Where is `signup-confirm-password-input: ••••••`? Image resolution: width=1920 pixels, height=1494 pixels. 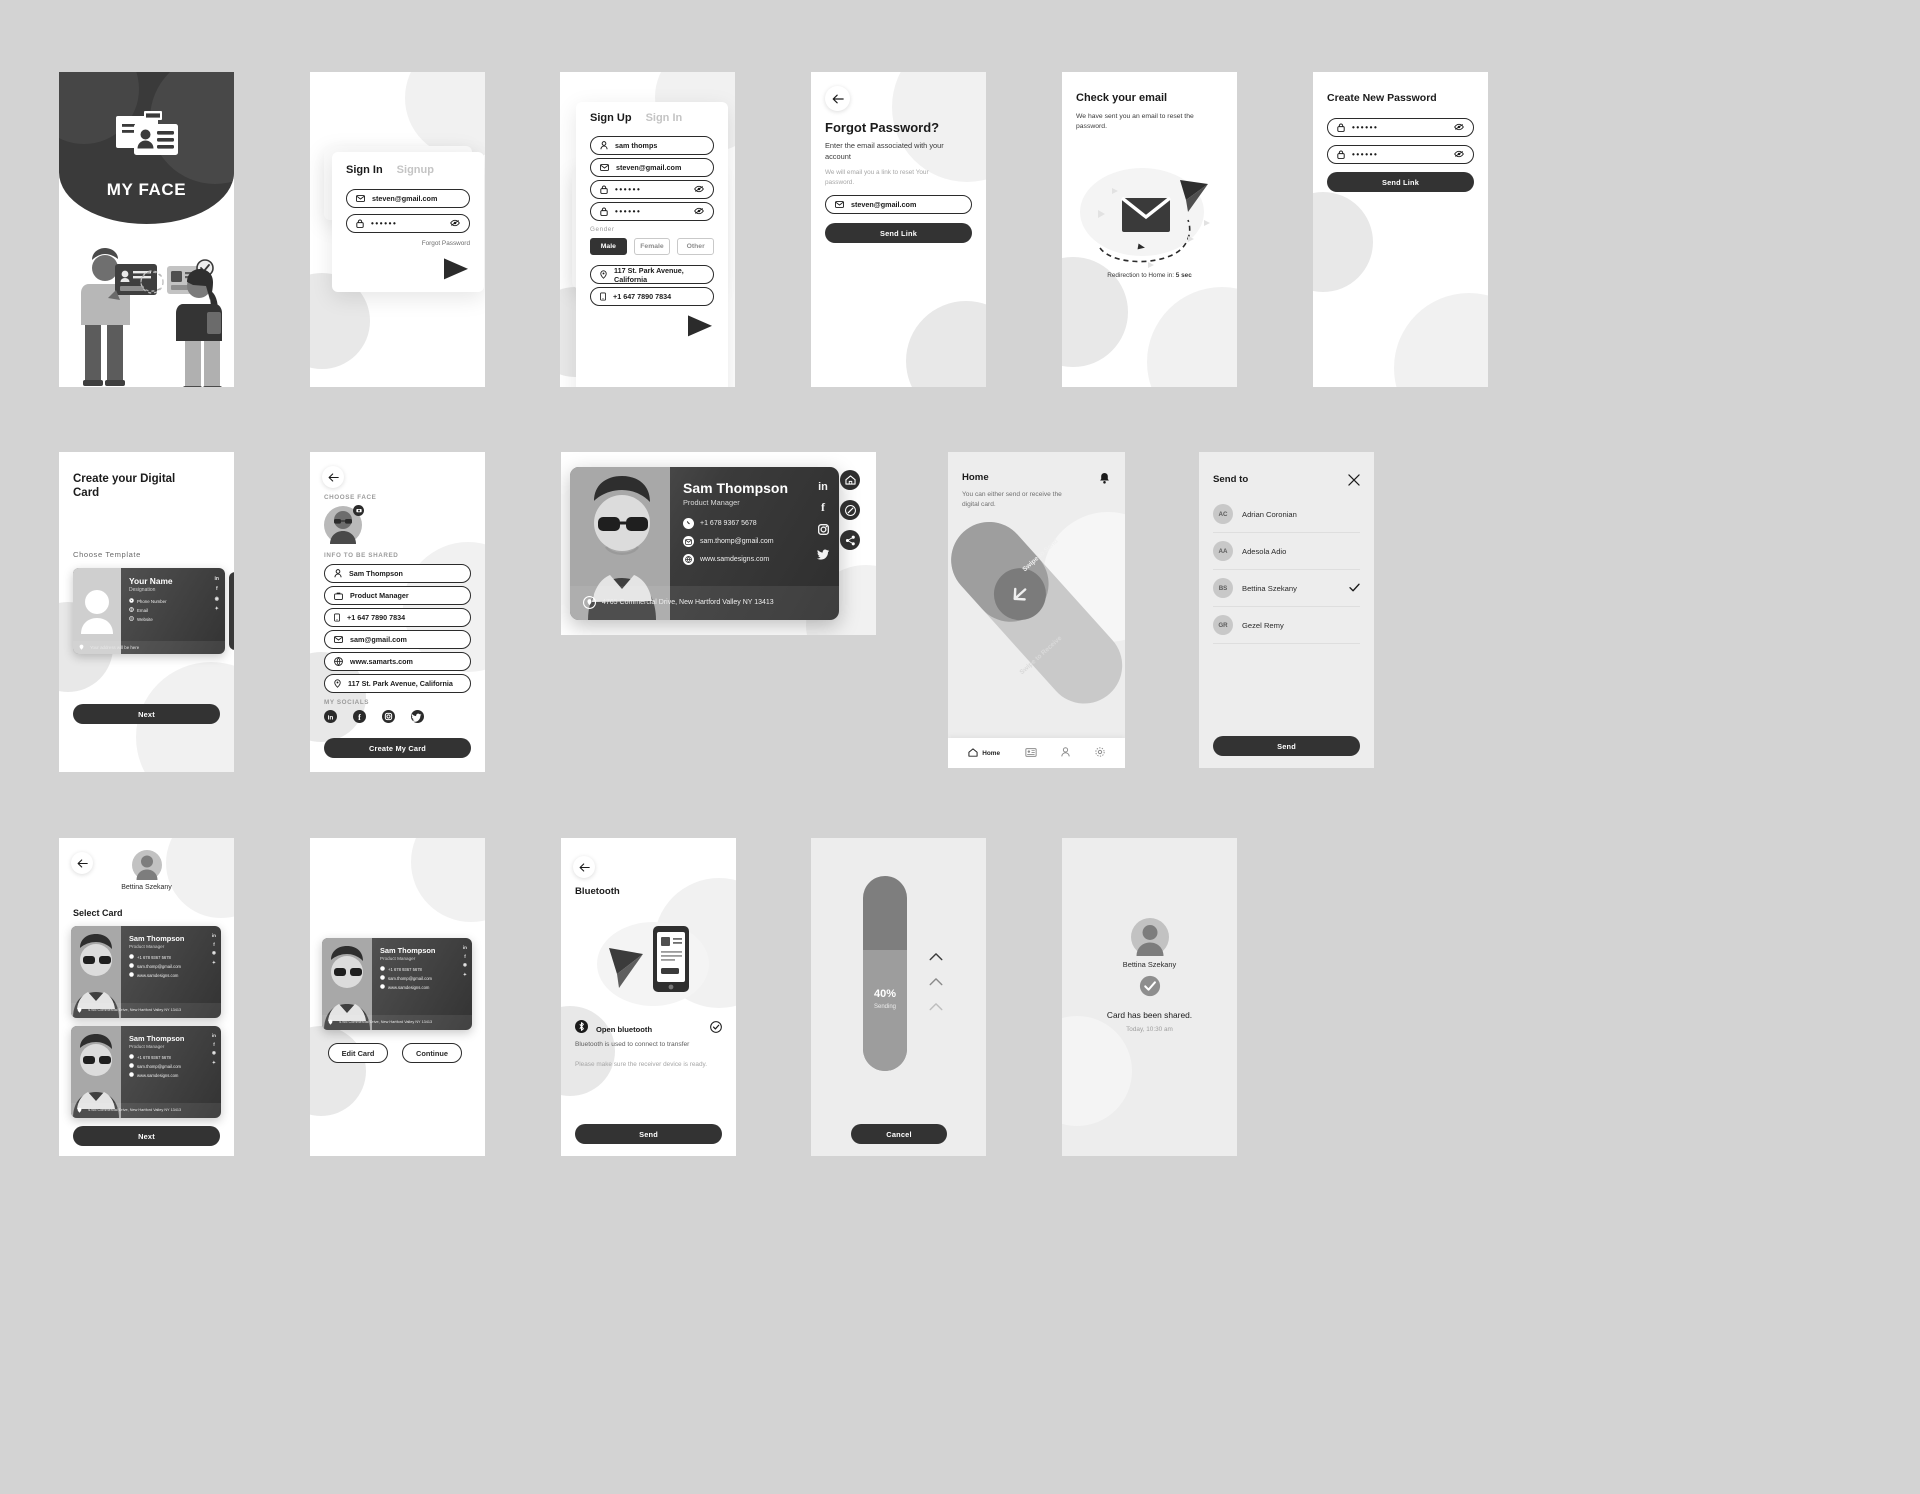 signup-confirm-password-input: •••••• is located at coordinates (652, 211).